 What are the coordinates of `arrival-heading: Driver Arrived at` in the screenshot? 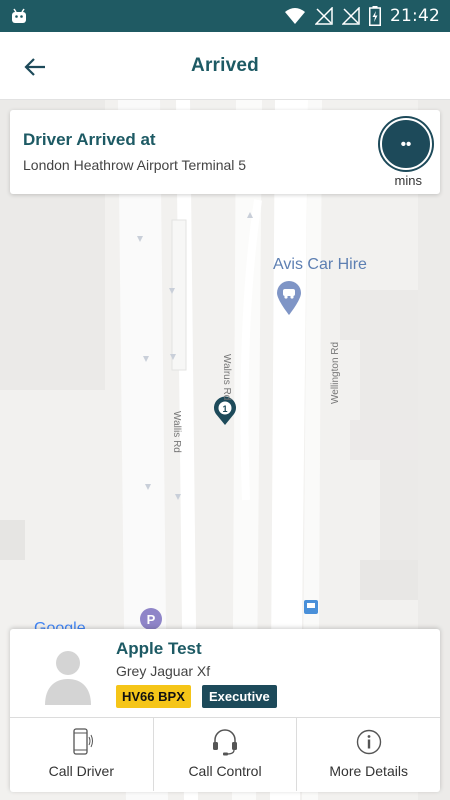 It's located at (89, 139).